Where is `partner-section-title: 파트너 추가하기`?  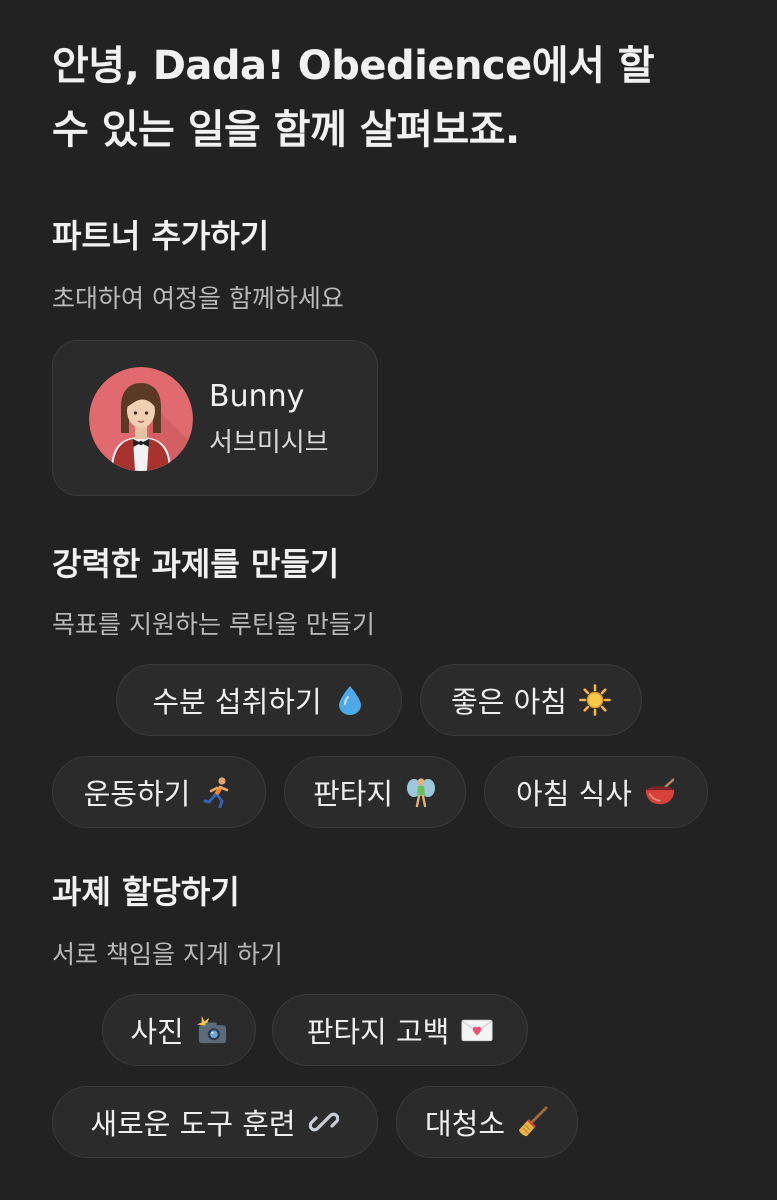
partner-section-title: 파트너 추가하기 is located at coordinates (161, 236).